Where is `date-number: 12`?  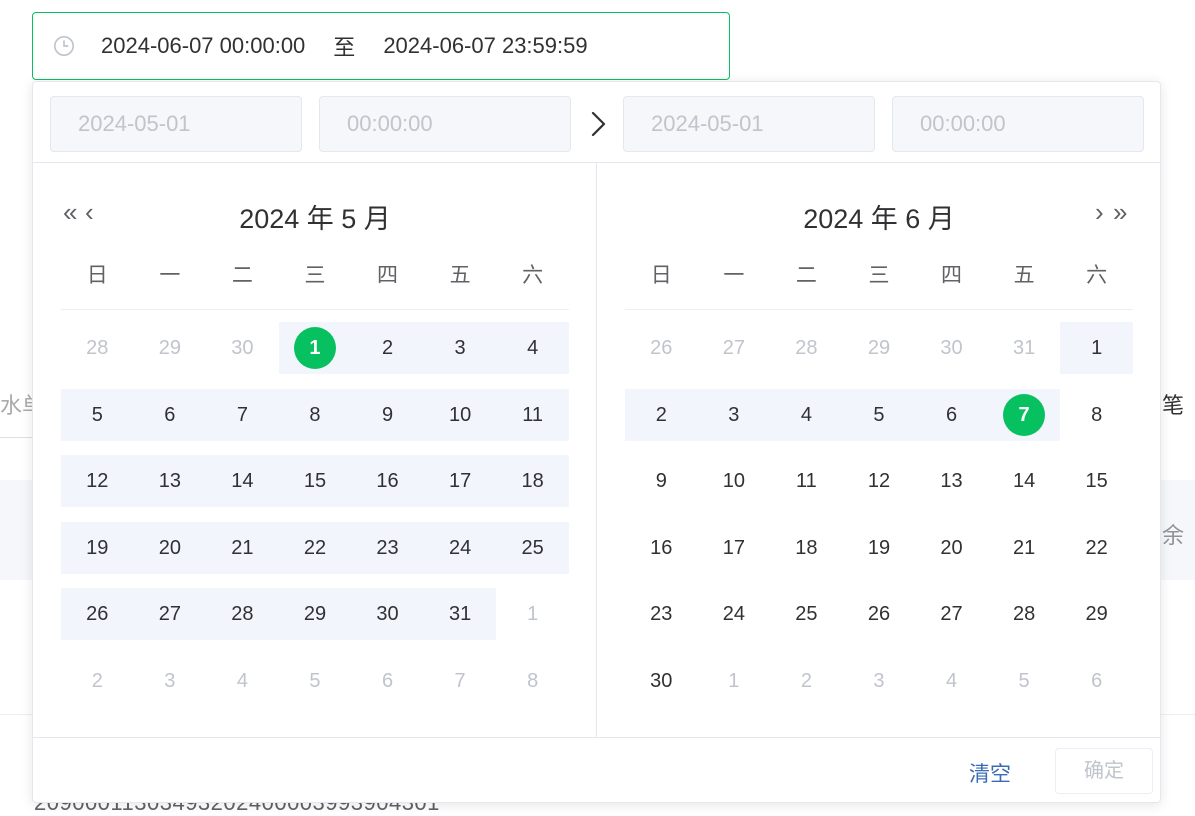 date-number: 12 is located at coordinates (879, 481).